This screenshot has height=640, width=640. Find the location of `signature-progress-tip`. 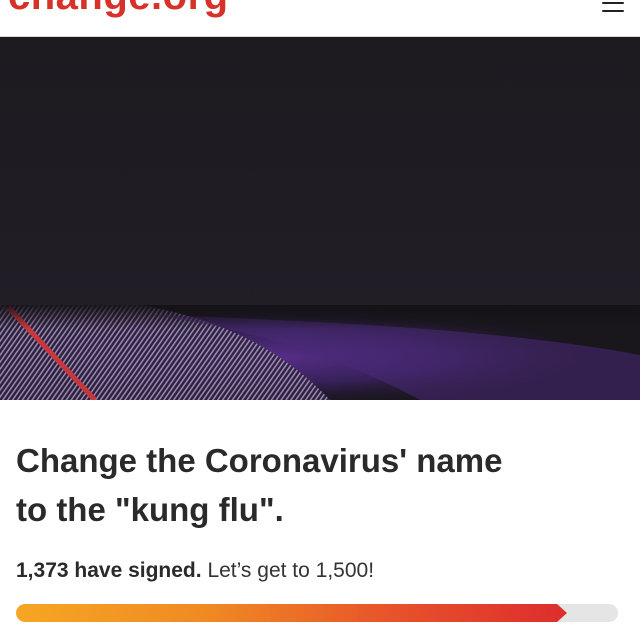

signature-progress-tip is located at coordinates (562, 613).